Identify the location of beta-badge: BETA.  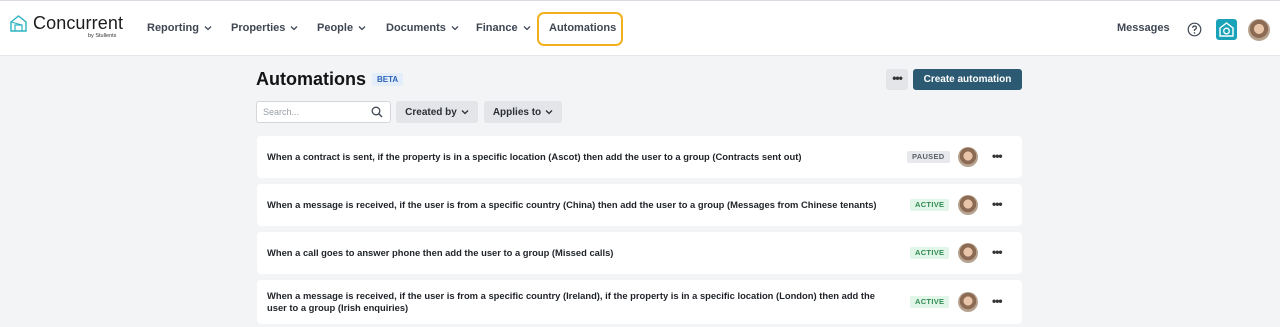
(388, 79).